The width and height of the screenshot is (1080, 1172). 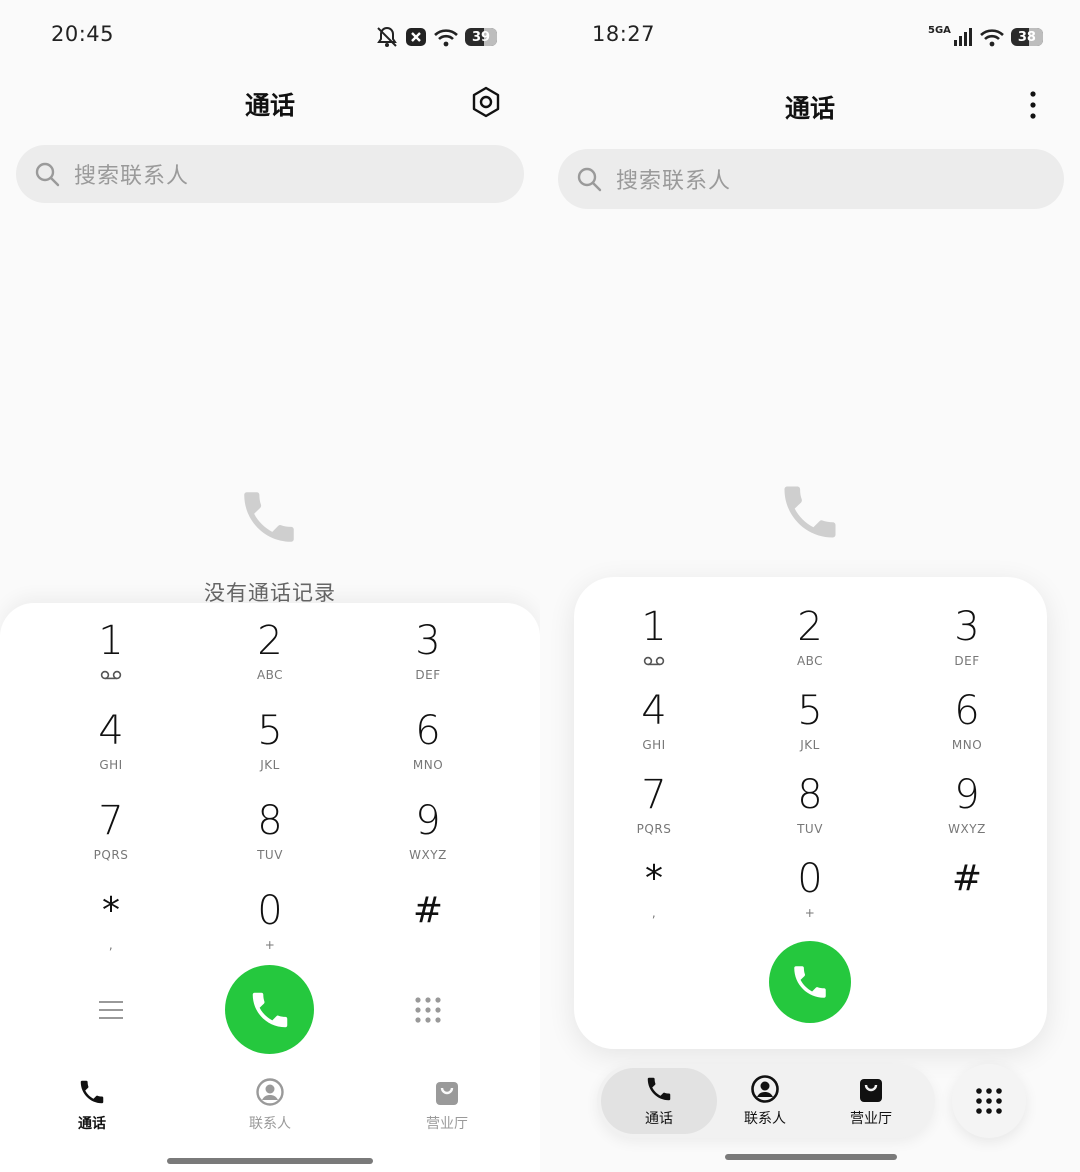 I want to click on more-menu-button, so click(x=1033, y=105).